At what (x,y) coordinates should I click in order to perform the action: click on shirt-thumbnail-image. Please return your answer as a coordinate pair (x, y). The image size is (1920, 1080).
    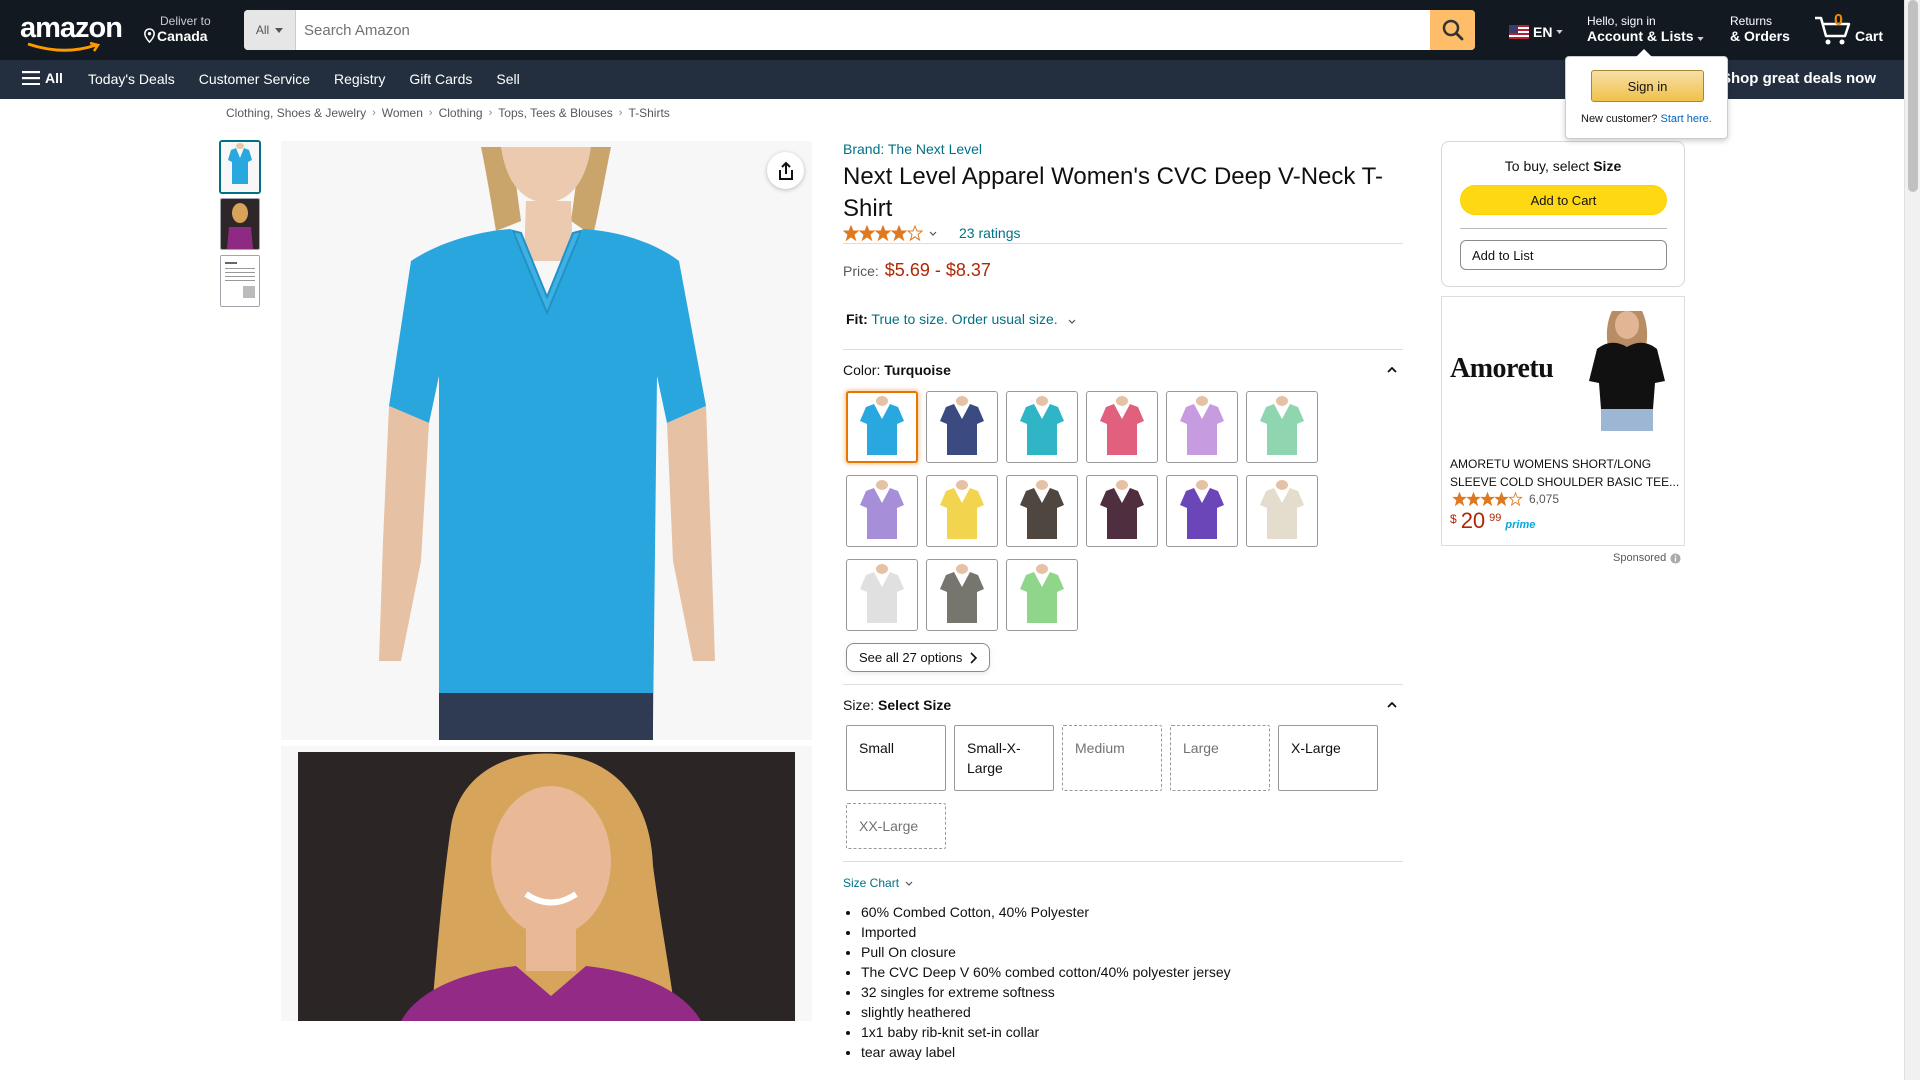
    Looking at the image, I should click on (240, 167).